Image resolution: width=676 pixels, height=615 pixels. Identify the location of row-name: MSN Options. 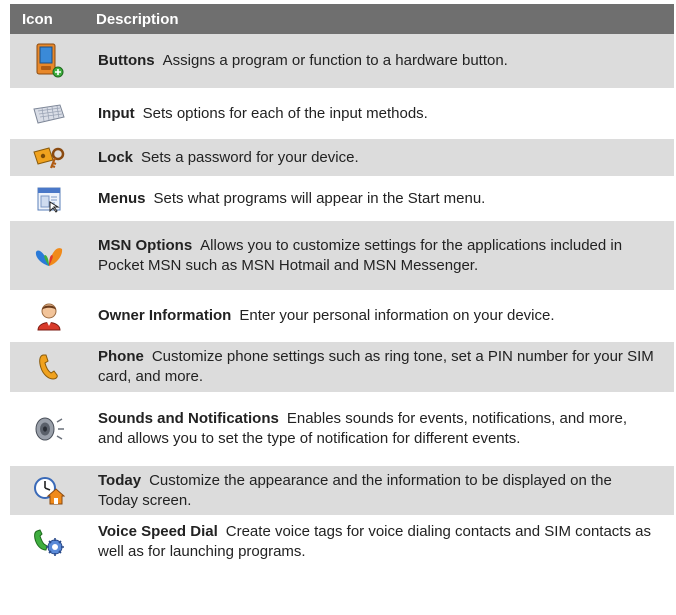
(145, 245).